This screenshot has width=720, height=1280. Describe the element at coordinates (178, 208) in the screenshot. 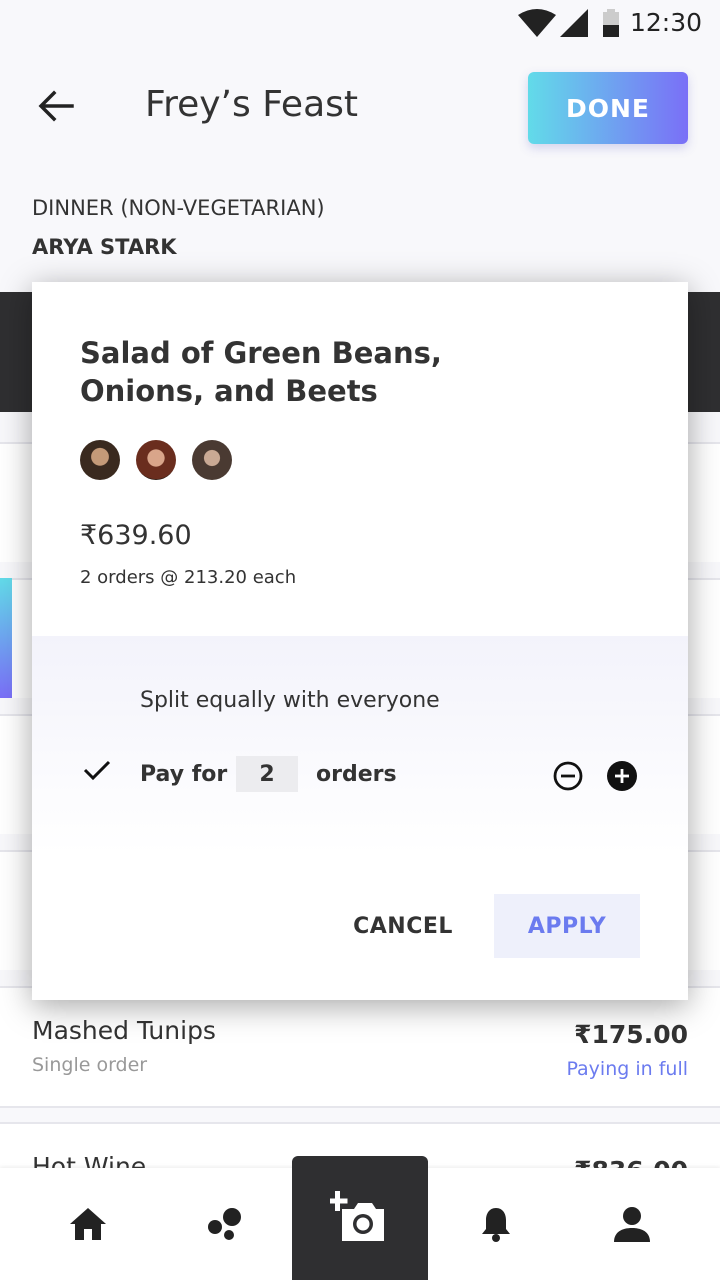

I see `meal-type: DINNER (NON-VEGETARIAN)` at that location.